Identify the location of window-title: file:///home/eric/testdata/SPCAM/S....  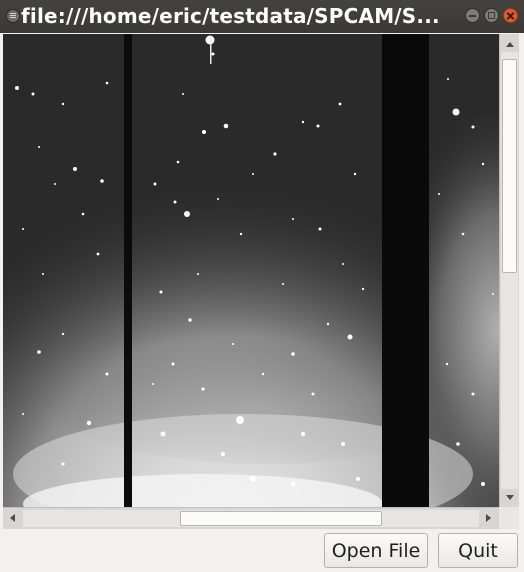
(230, 16).